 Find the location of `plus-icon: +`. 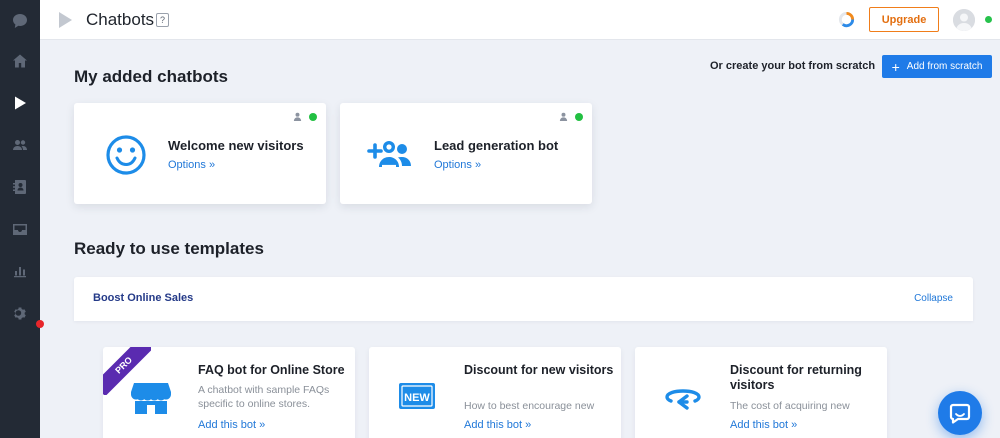

plus-icon: + is located at coordinates (895, 66).